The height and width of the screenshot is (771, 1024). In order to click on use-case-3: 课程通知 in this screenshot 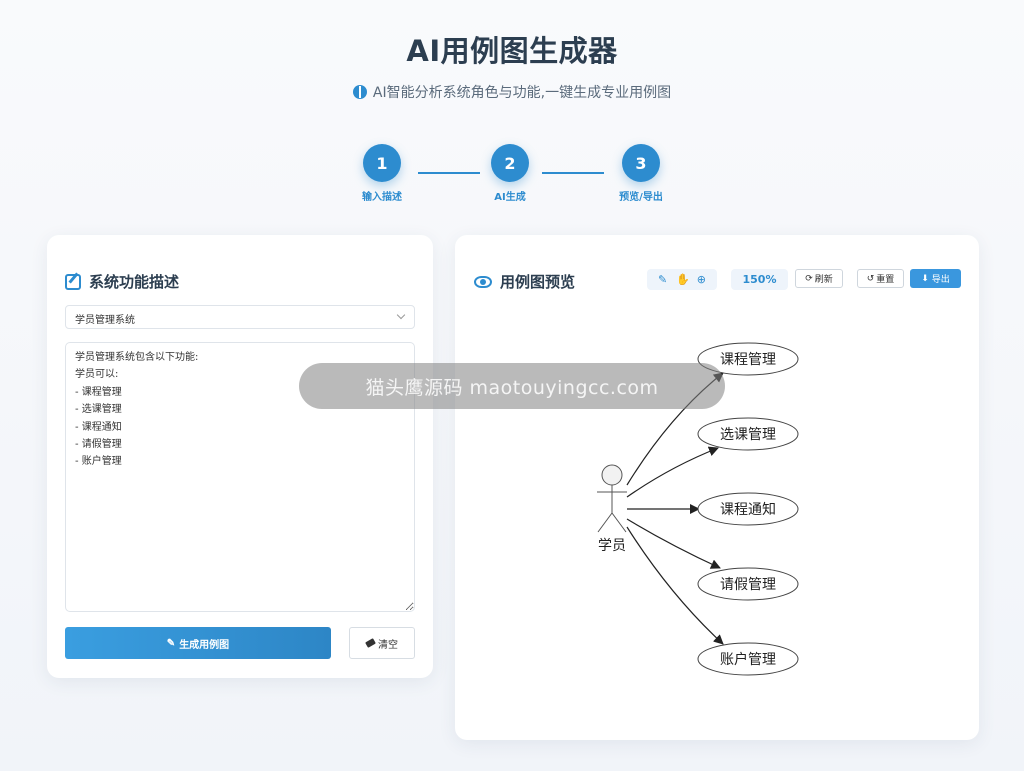, I will do `click(748, 509)`.